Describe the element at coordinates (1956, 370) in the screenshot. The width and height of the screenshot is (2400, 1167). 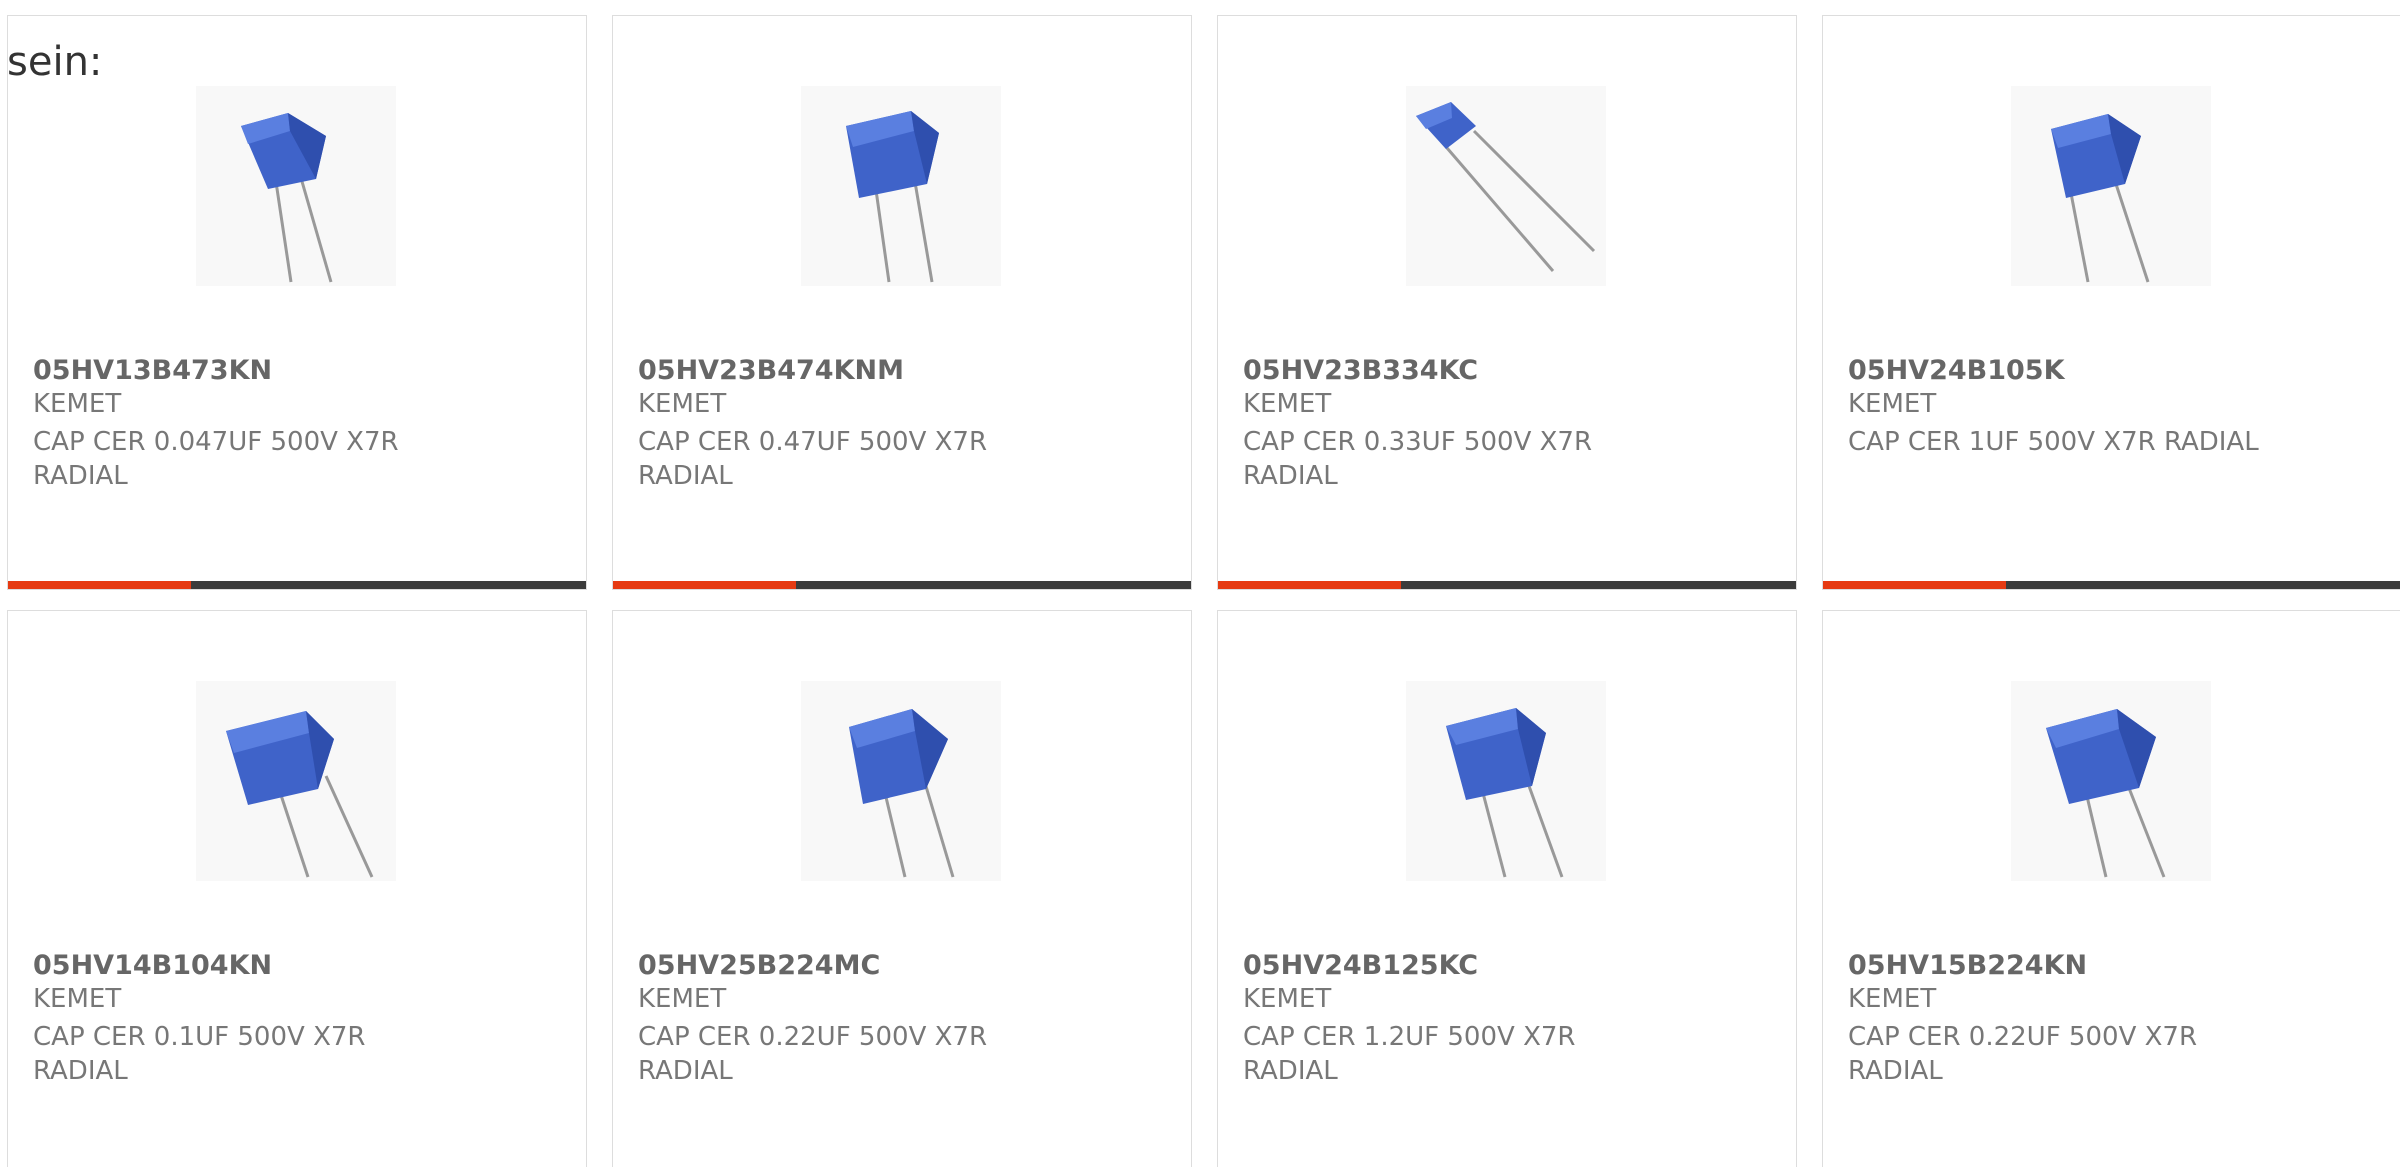
I see `product-part-number: 05HV24B105K` at that location.